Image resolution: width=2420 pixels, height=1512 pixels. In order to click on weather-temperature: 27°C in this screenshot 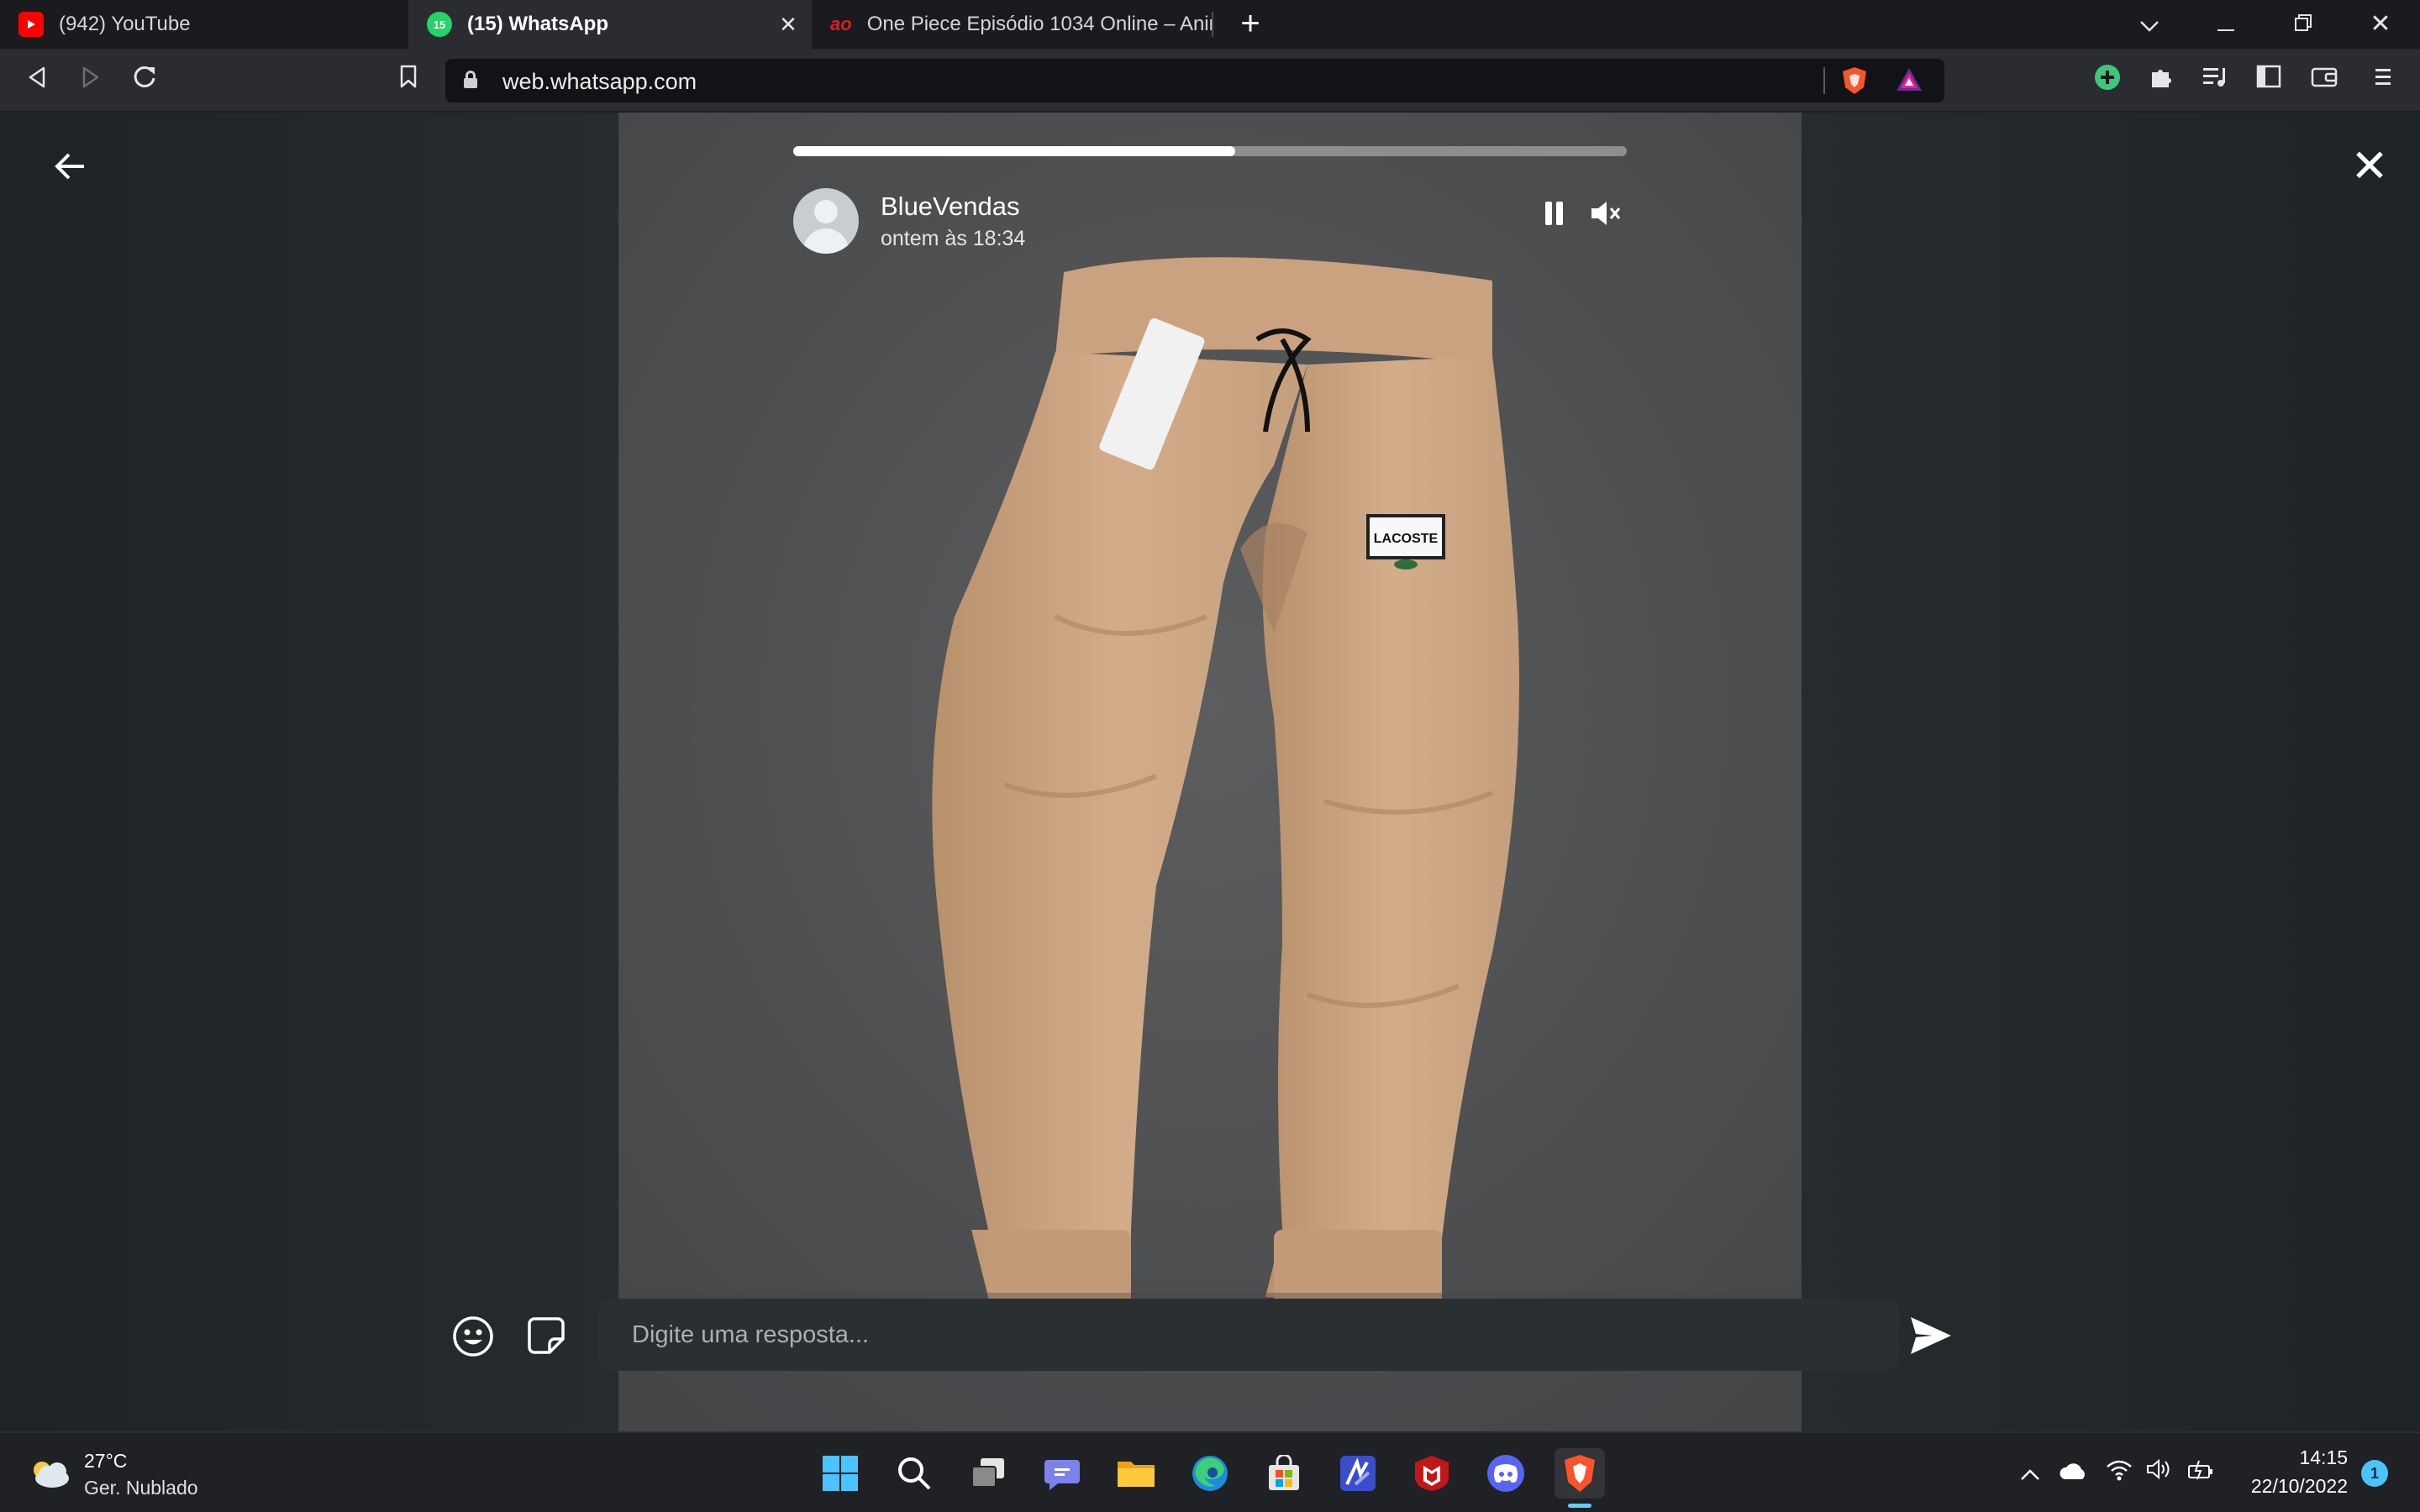, I will do `click(106, 1461)`.